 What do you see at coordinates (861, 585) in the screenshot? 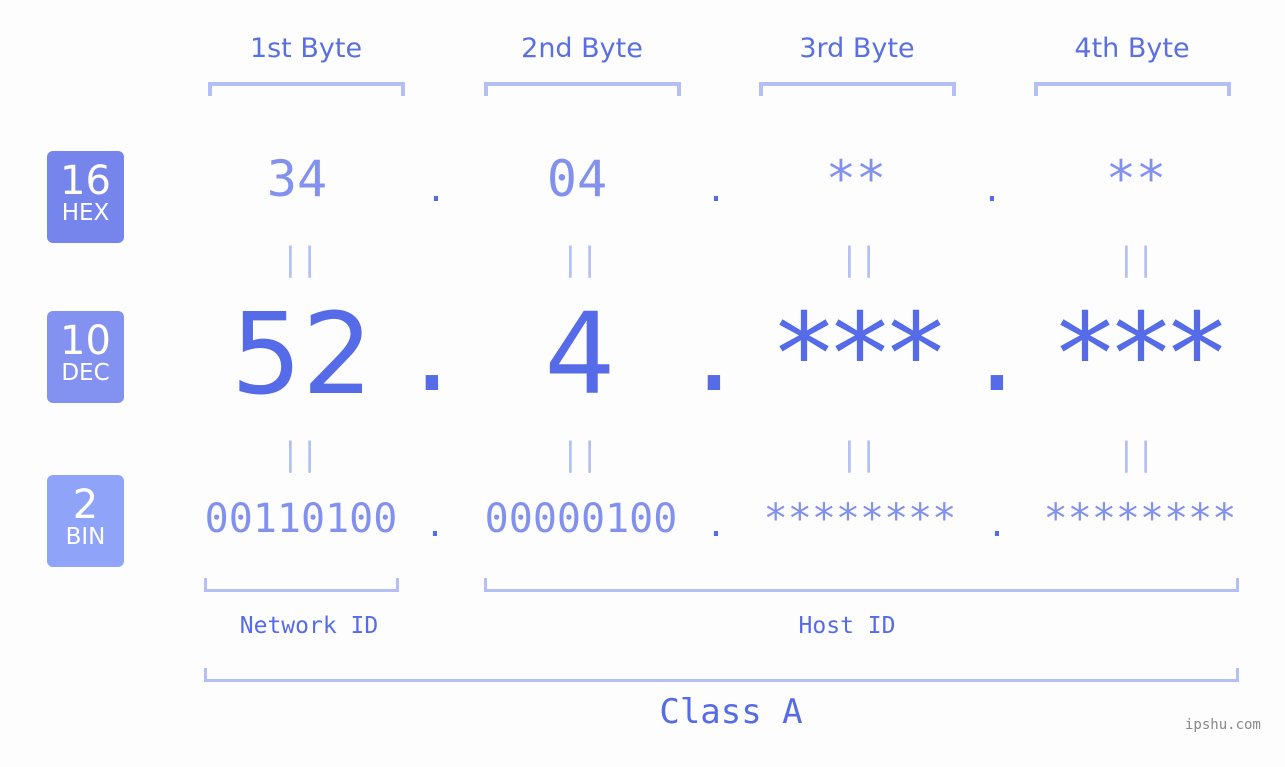
I see `host-id-bracket` at bounding box center [861, 585].